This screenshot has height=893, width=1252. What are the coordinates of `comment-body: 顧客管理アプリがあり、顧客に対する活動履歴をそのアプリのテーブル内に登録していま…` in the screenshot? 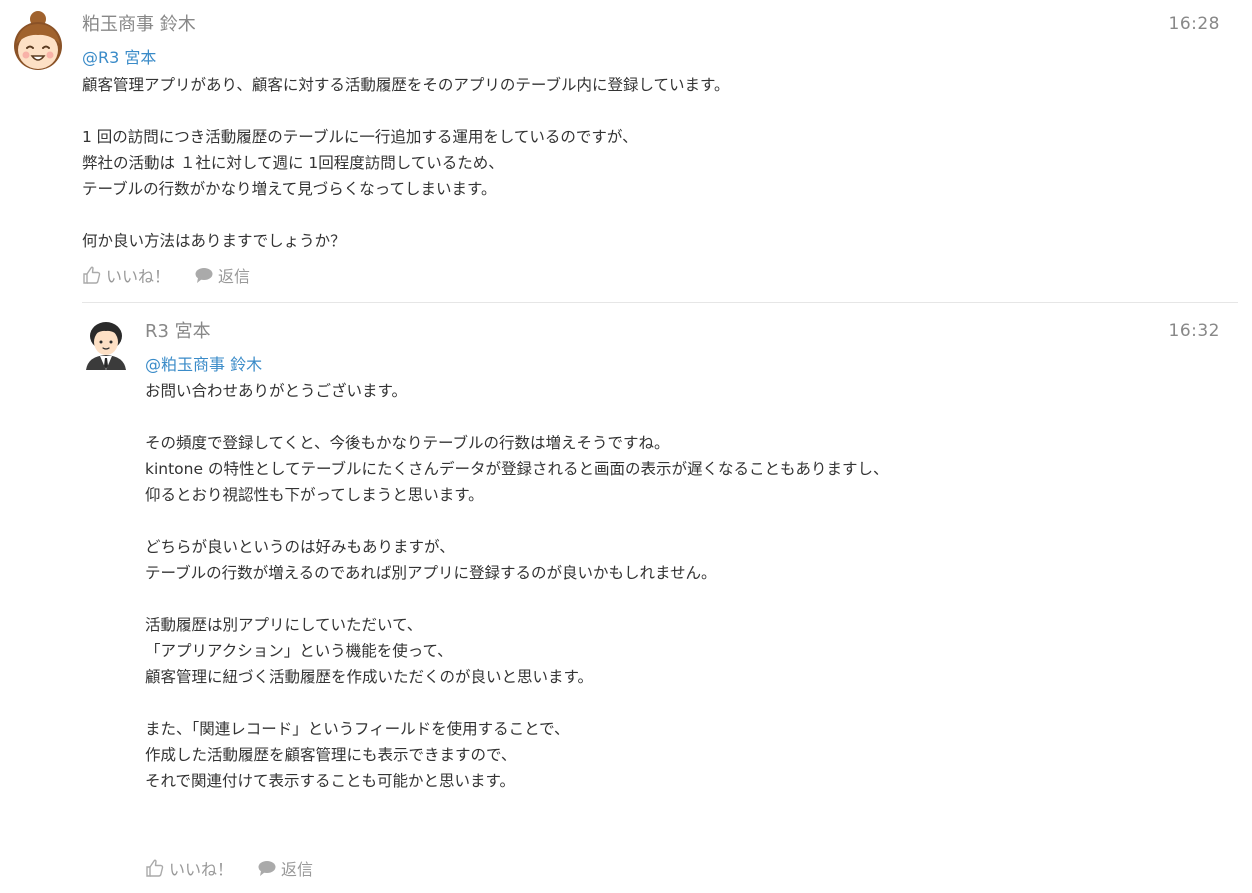 It's located at (405, 163).